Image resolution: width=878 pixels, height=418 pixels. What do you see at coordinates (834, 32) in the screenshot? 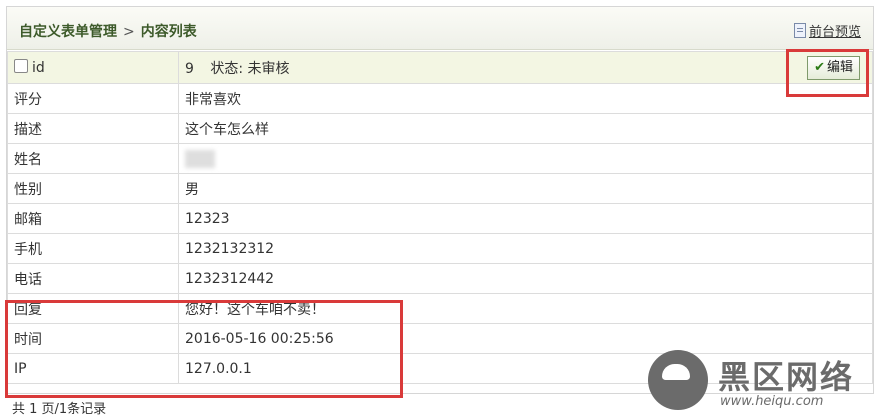
I see `preview-label: 前台预览` at bounding box center [834, 32].